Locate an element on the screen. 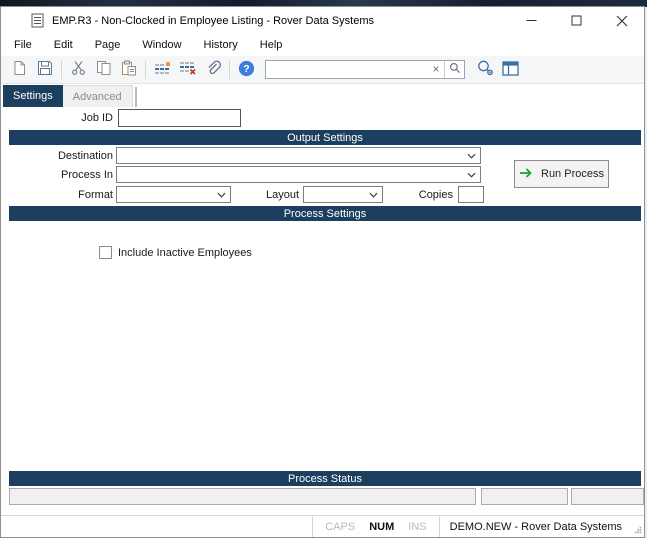 The width and height of the screenshot is (647, 538). menu-page: Page is located at coordinates (108, 45).